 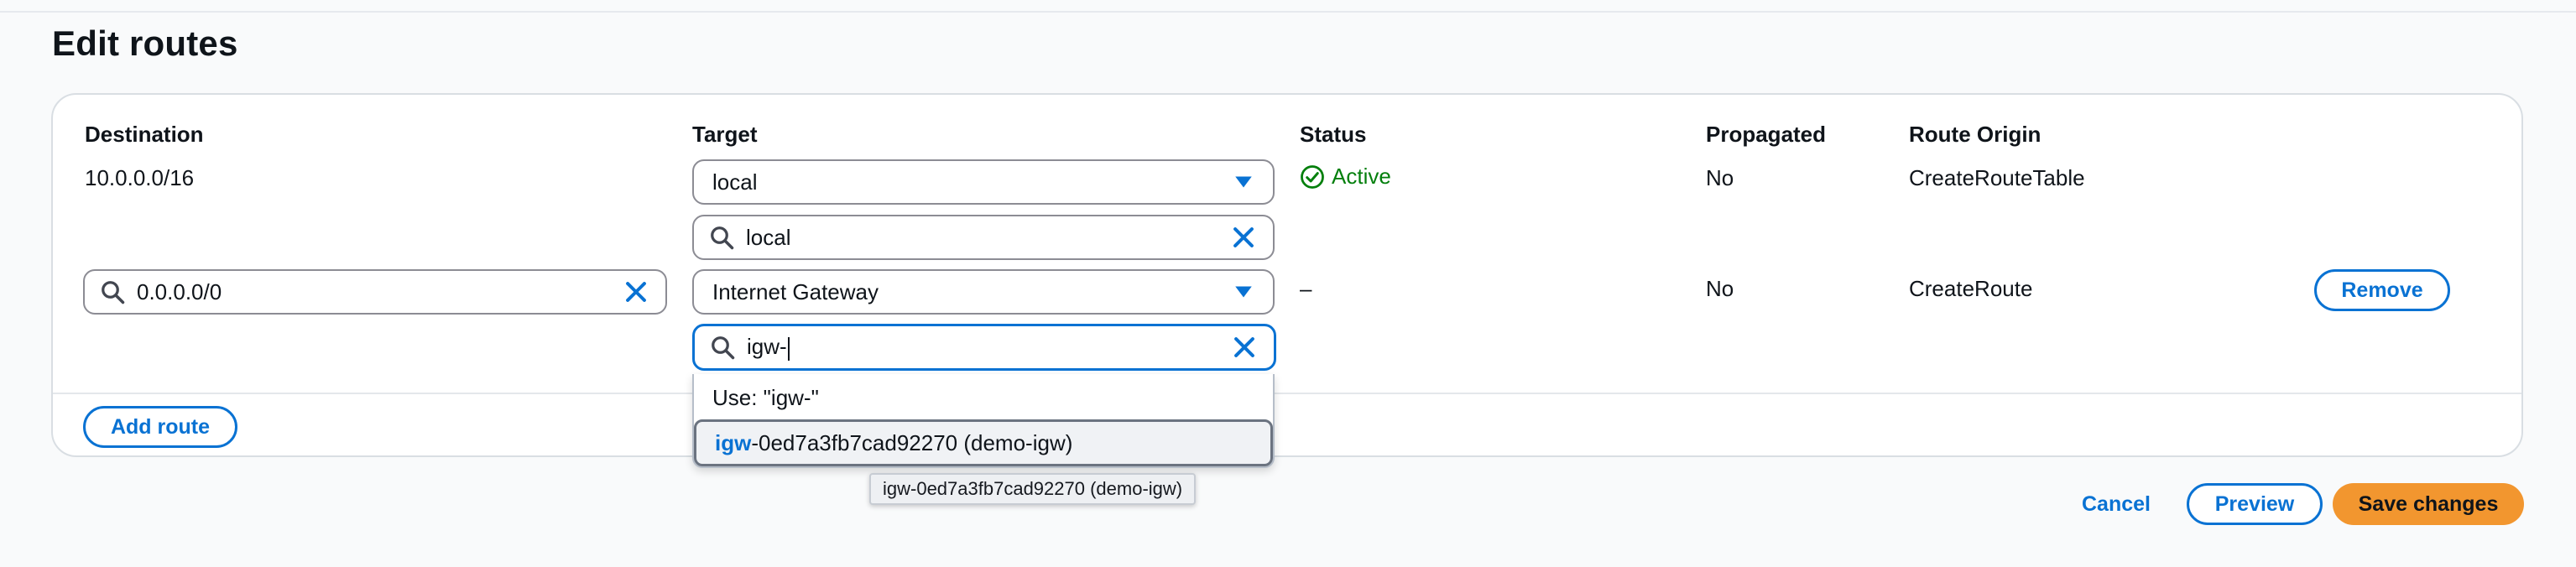 I want to click on column-header-destination: Destination, so click(x=144, y=134).